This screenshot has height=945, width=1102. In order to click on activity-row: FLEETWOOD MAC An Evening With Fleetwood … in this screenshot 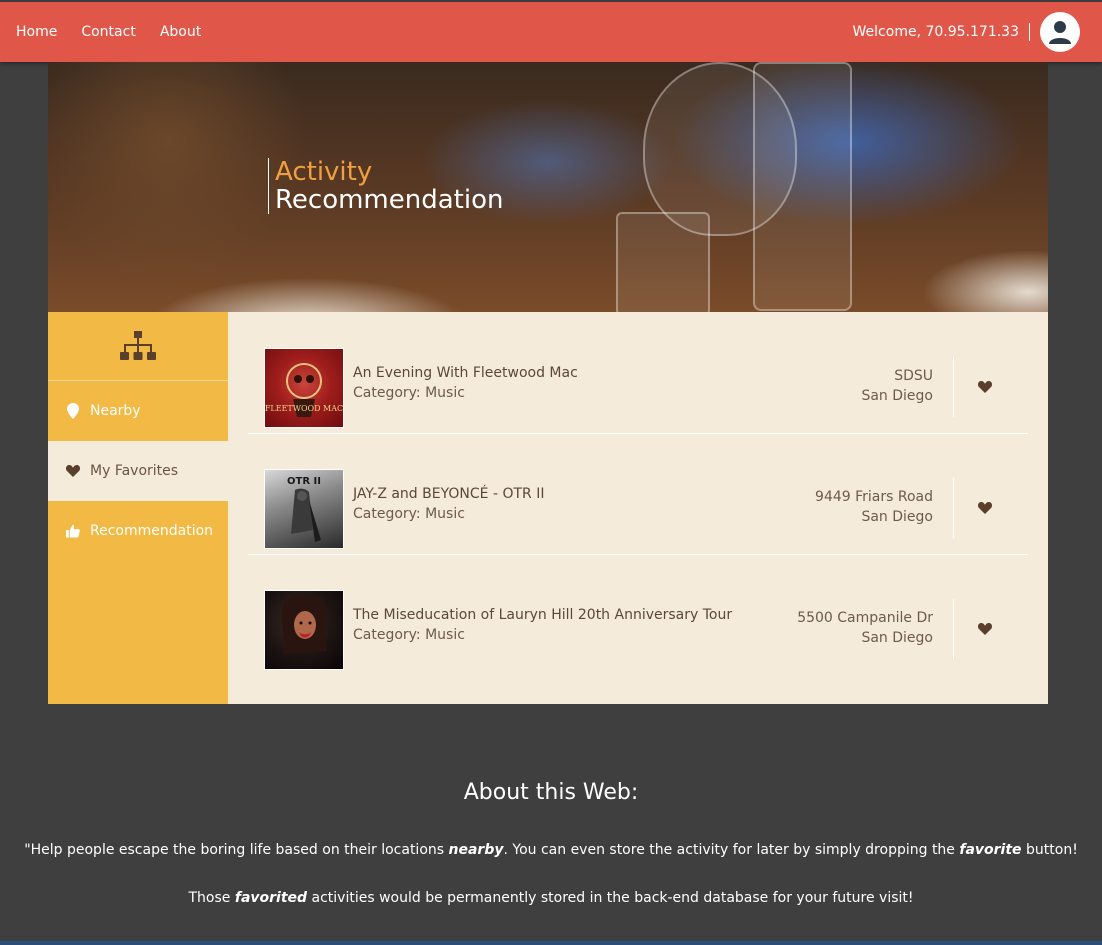, I will do `click(638, 373)`.